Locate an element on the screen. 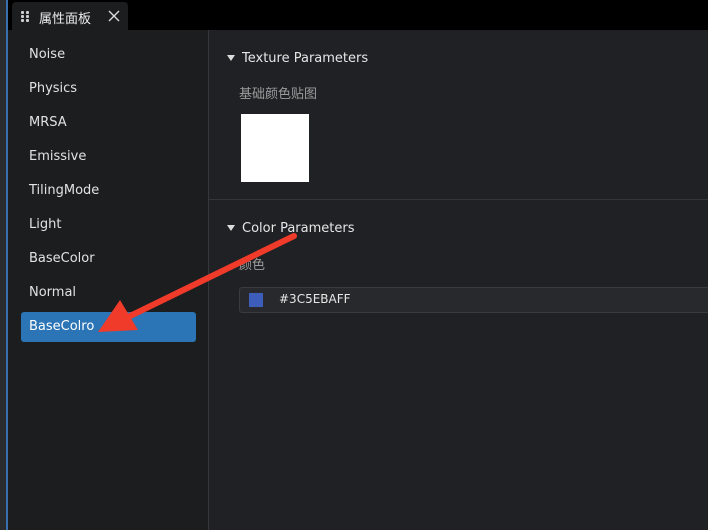  section-title: Color Parameters is located at coordinates (298, 228).